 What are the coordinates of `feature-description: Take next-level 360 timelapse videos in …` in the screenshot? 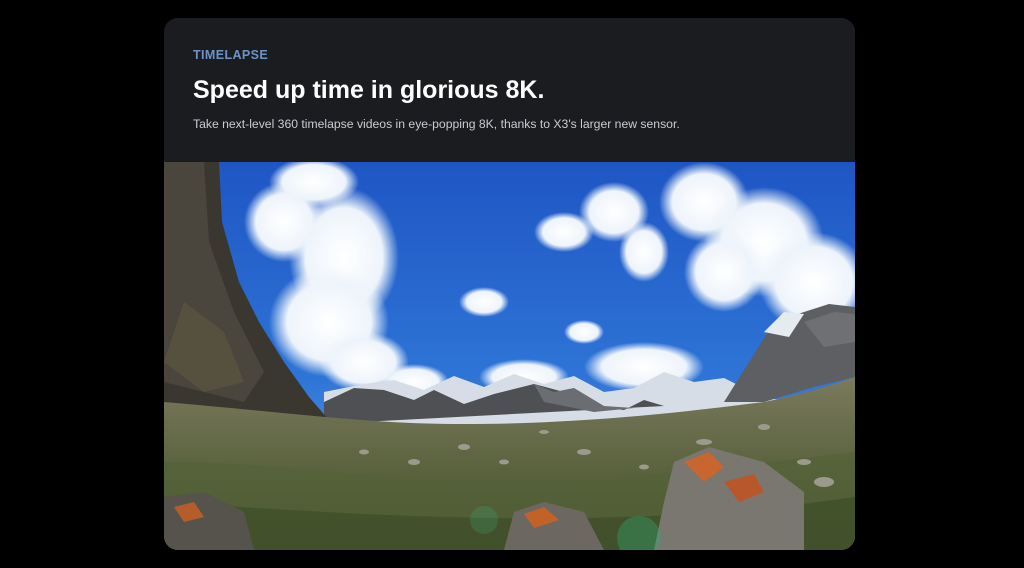 It's located at (436, 124).